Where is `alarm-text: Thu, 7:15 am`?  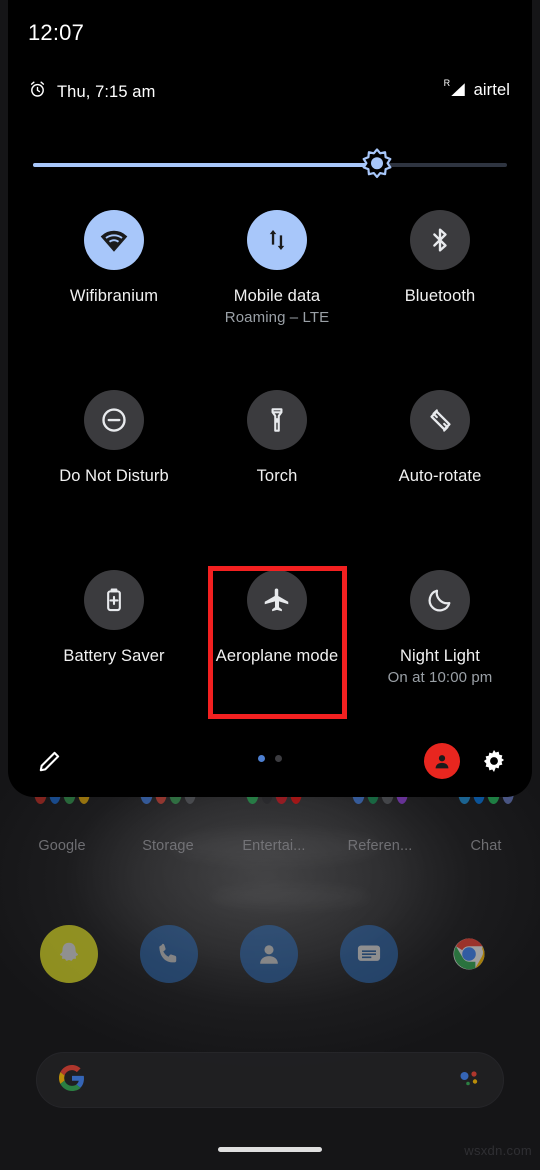 alarm-text: Thu, 7:15 am is located at coordinates (106, 91).